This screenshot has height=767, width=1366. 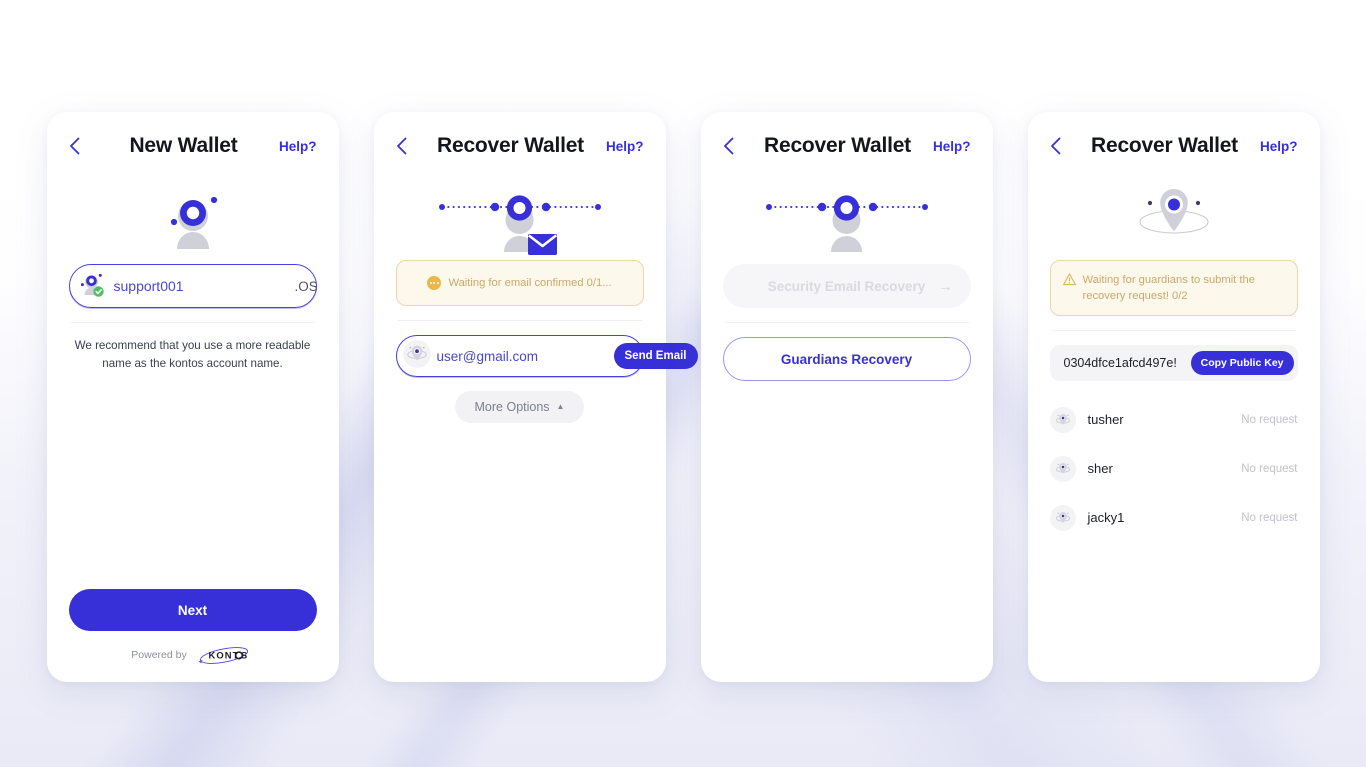 I want to click on powered-by: Powered by KONT S, so click(x=193, y=655).